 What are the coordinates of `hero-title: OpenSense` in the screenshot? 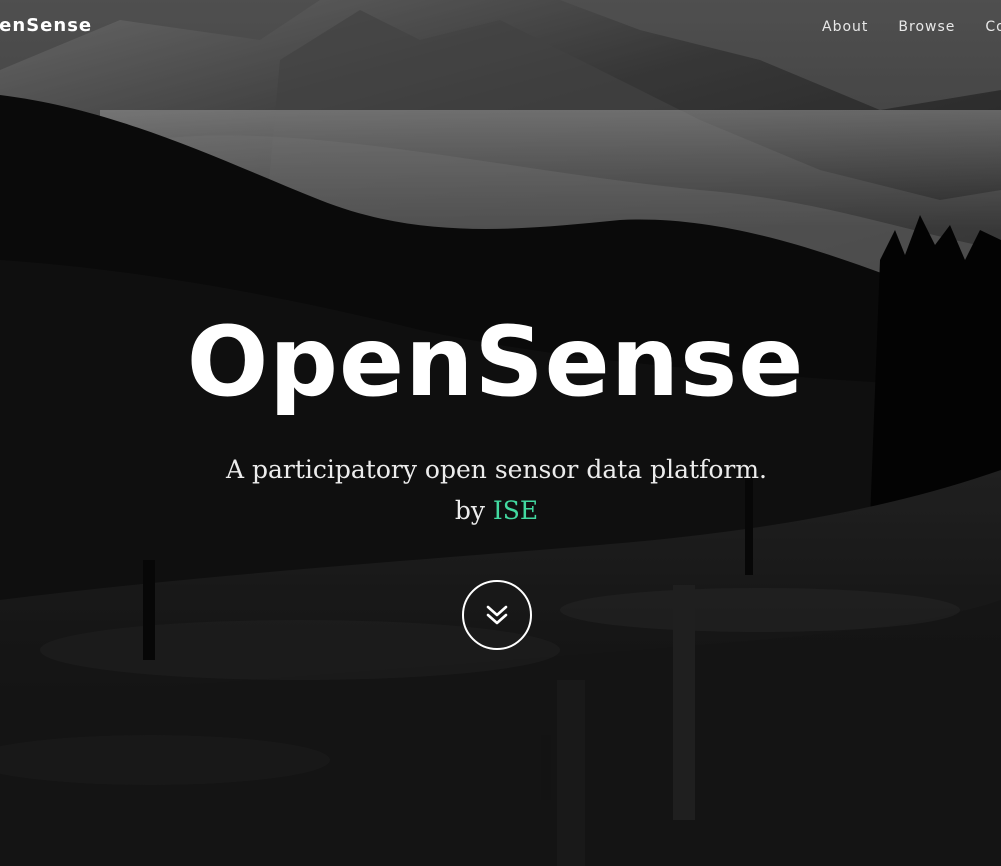 It's located at (495, 362).